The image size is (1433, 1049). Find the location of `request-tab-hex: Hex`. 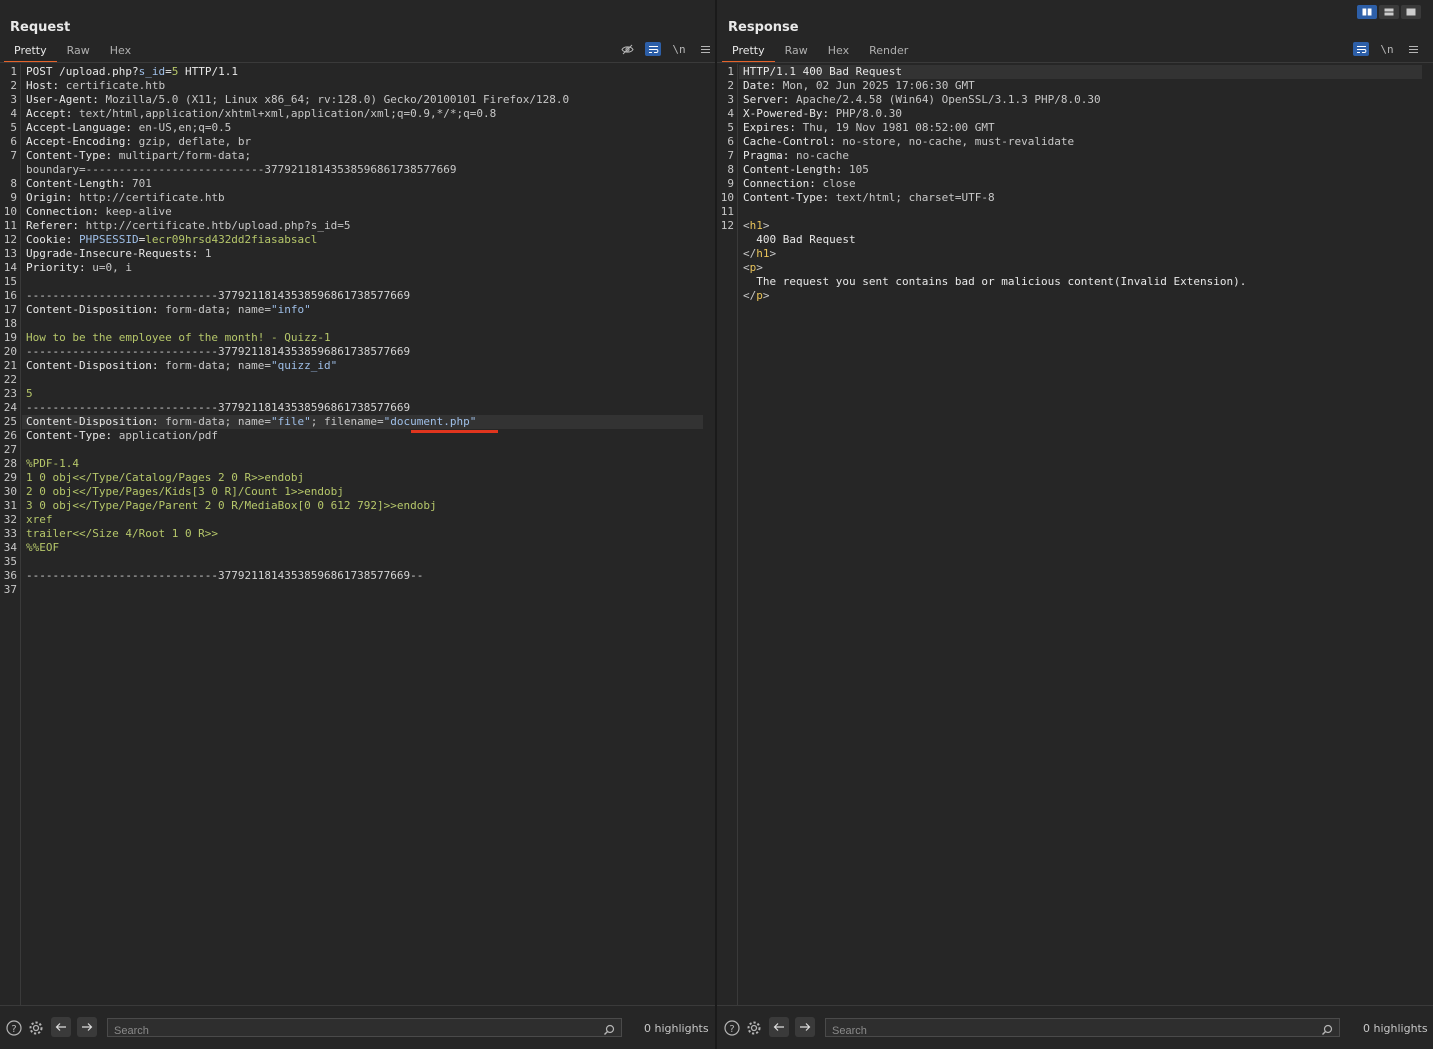

request-tab-hex: Hex is located at coordinates (120, 51).